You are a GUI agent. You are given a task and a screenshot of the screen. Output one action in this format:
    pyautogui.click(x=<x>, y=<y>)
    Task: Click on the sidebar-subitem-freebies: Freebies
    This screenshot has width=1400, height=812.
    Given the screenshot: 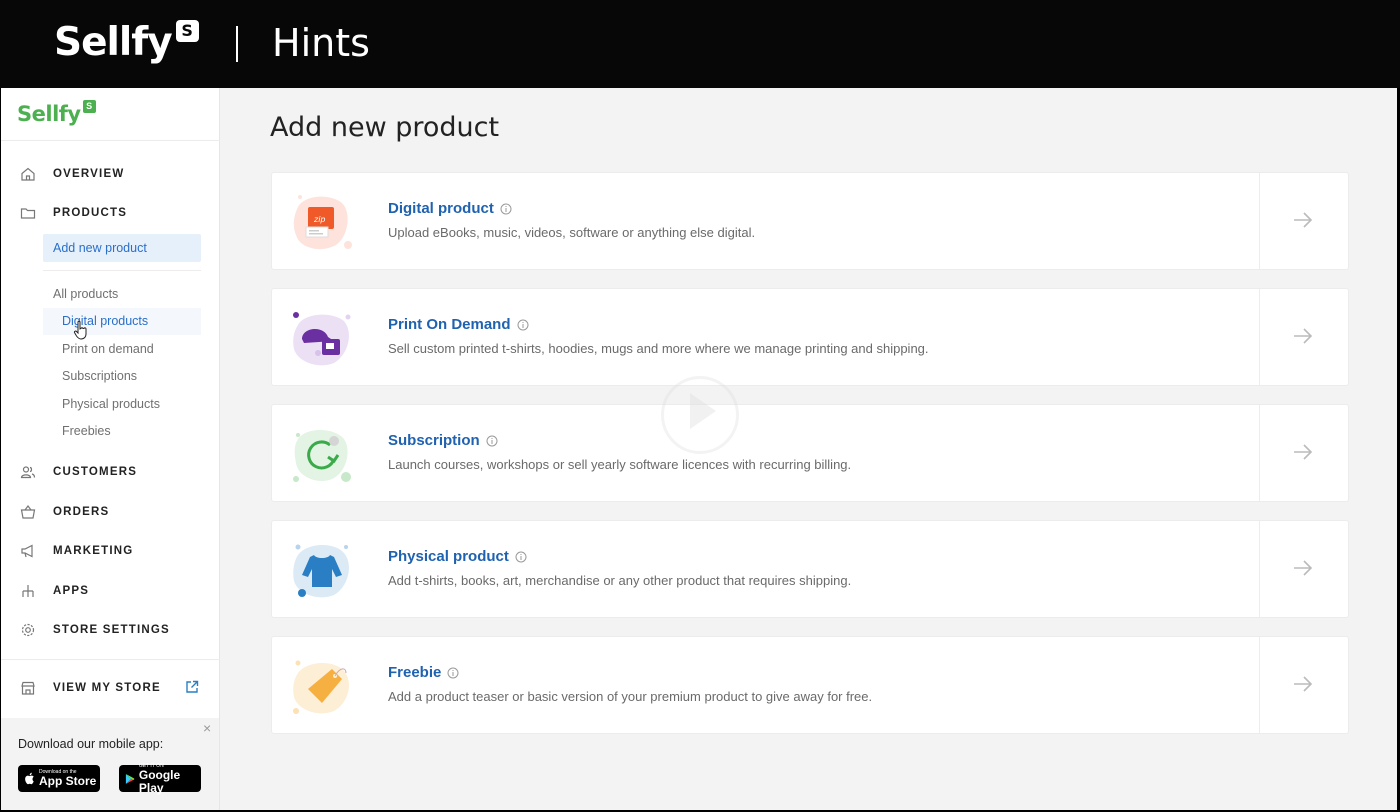 What is the action you would take?
    pyautogui.click(x=86, y=431)
    